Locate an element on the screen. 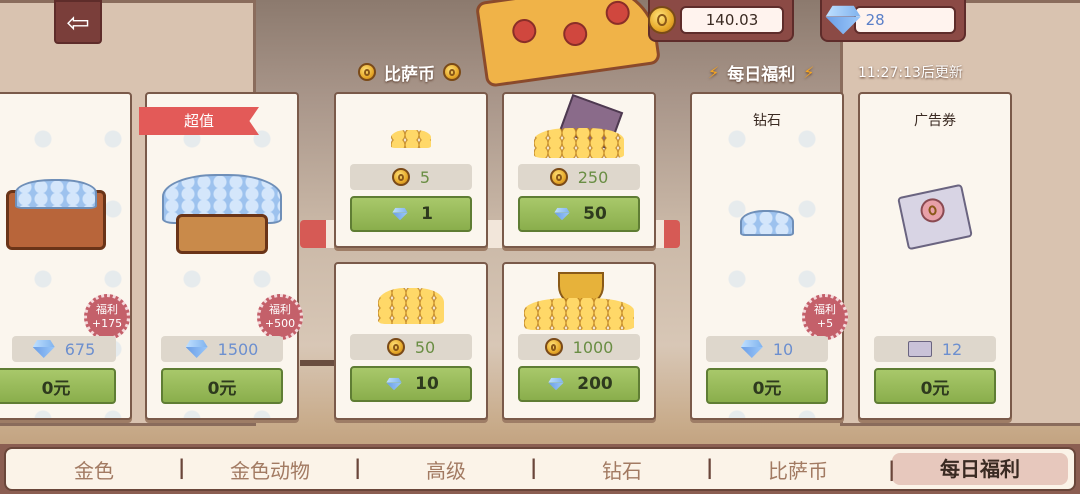  coin-balance-value: 140.03 is located at coordinates (732, 20).